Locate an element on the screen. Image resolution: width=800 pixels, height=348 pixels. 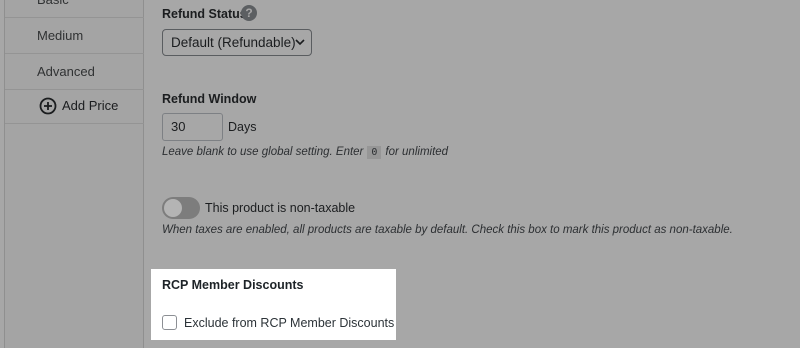
refund-status-select: Default (Refundable) is located at coordinates (237, 42).